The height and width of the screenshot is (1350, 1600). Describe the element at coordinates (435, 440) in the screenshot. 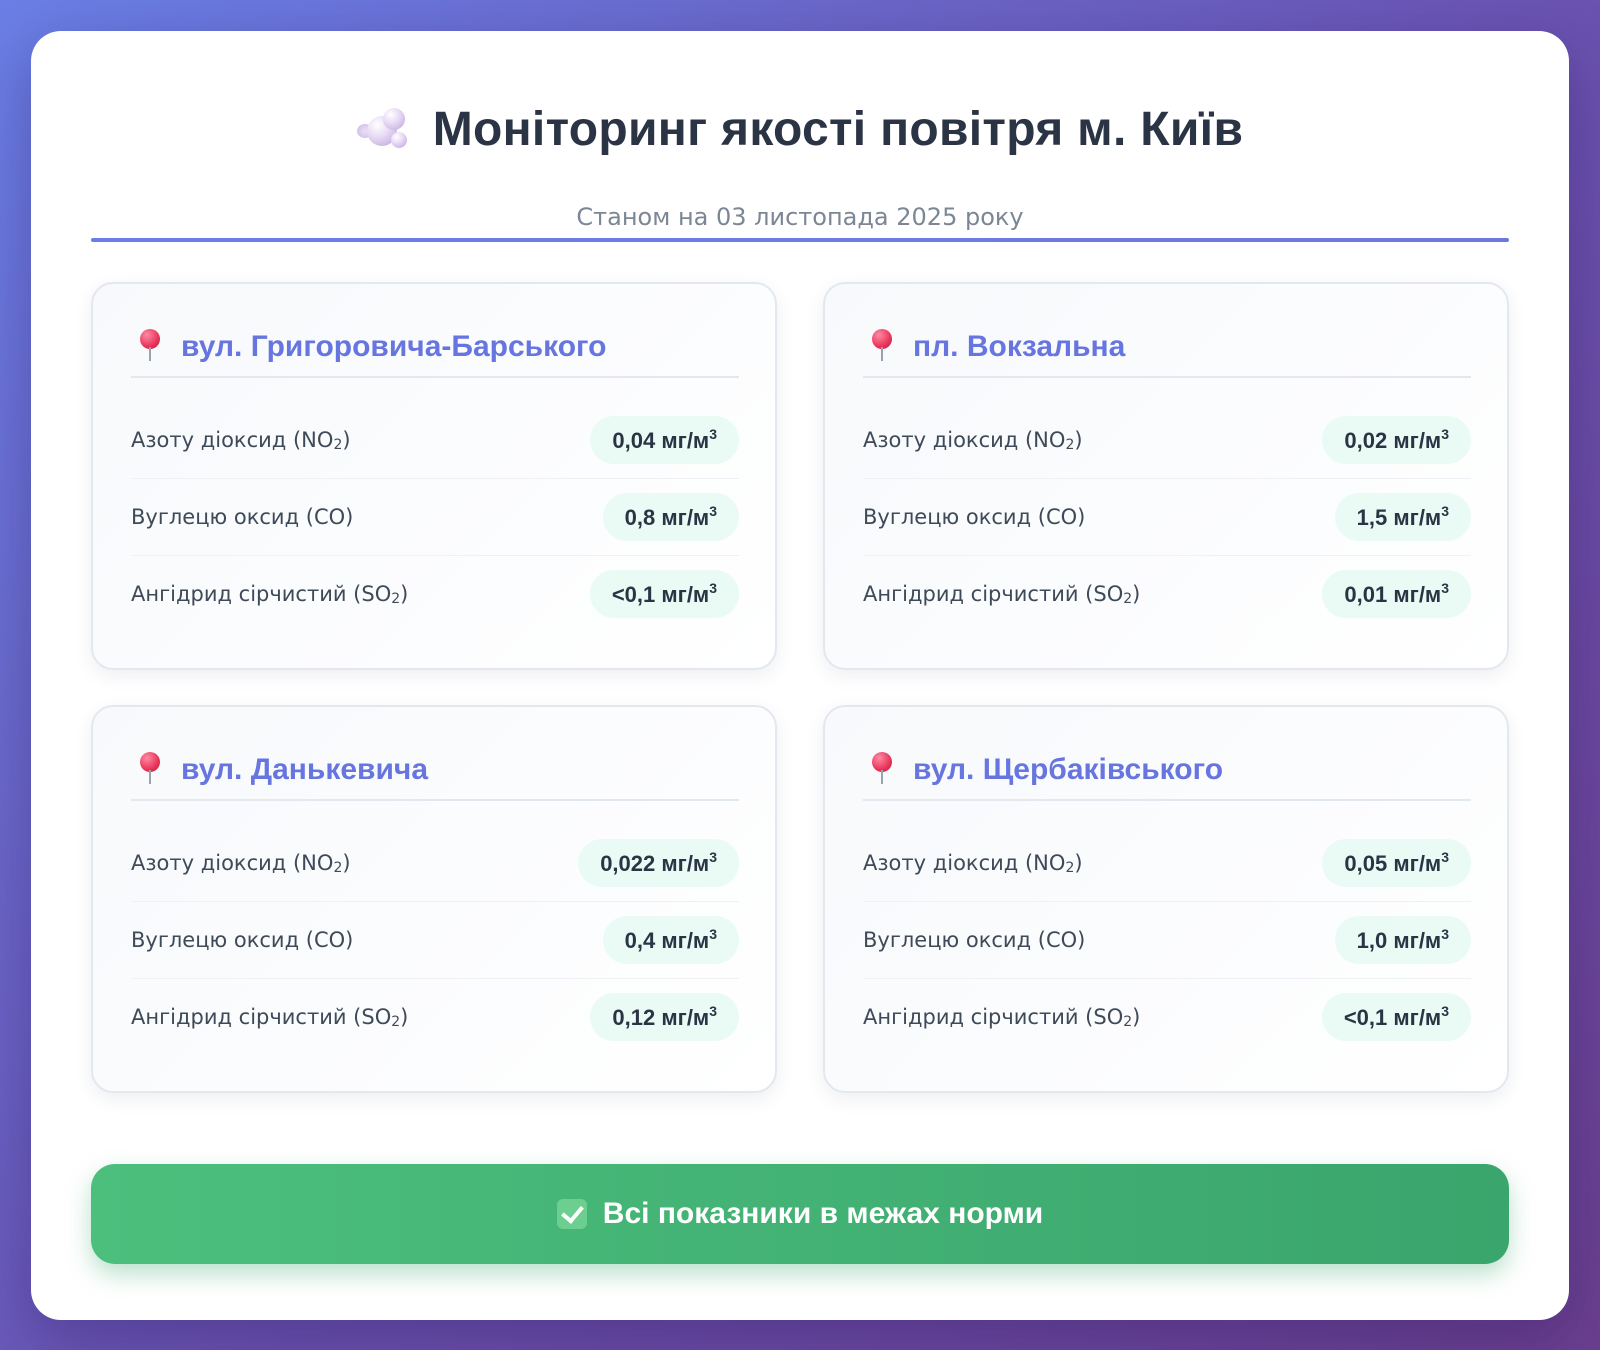

I see `reading-row: Азоту діоксид (NO2) 0,04 мг/м3` at that location.